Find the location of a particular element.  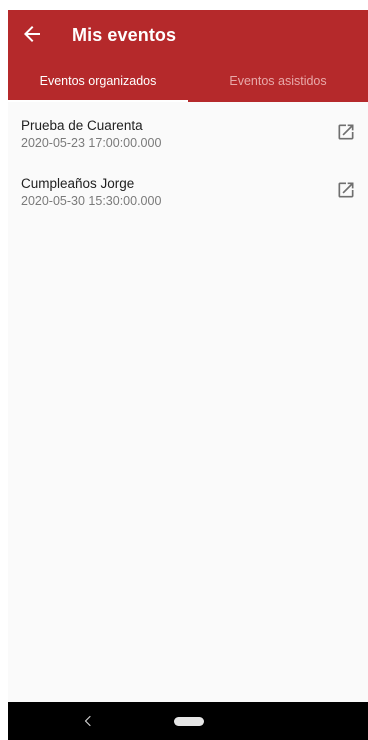

nav-back-button is located at coordinates (88, 721).